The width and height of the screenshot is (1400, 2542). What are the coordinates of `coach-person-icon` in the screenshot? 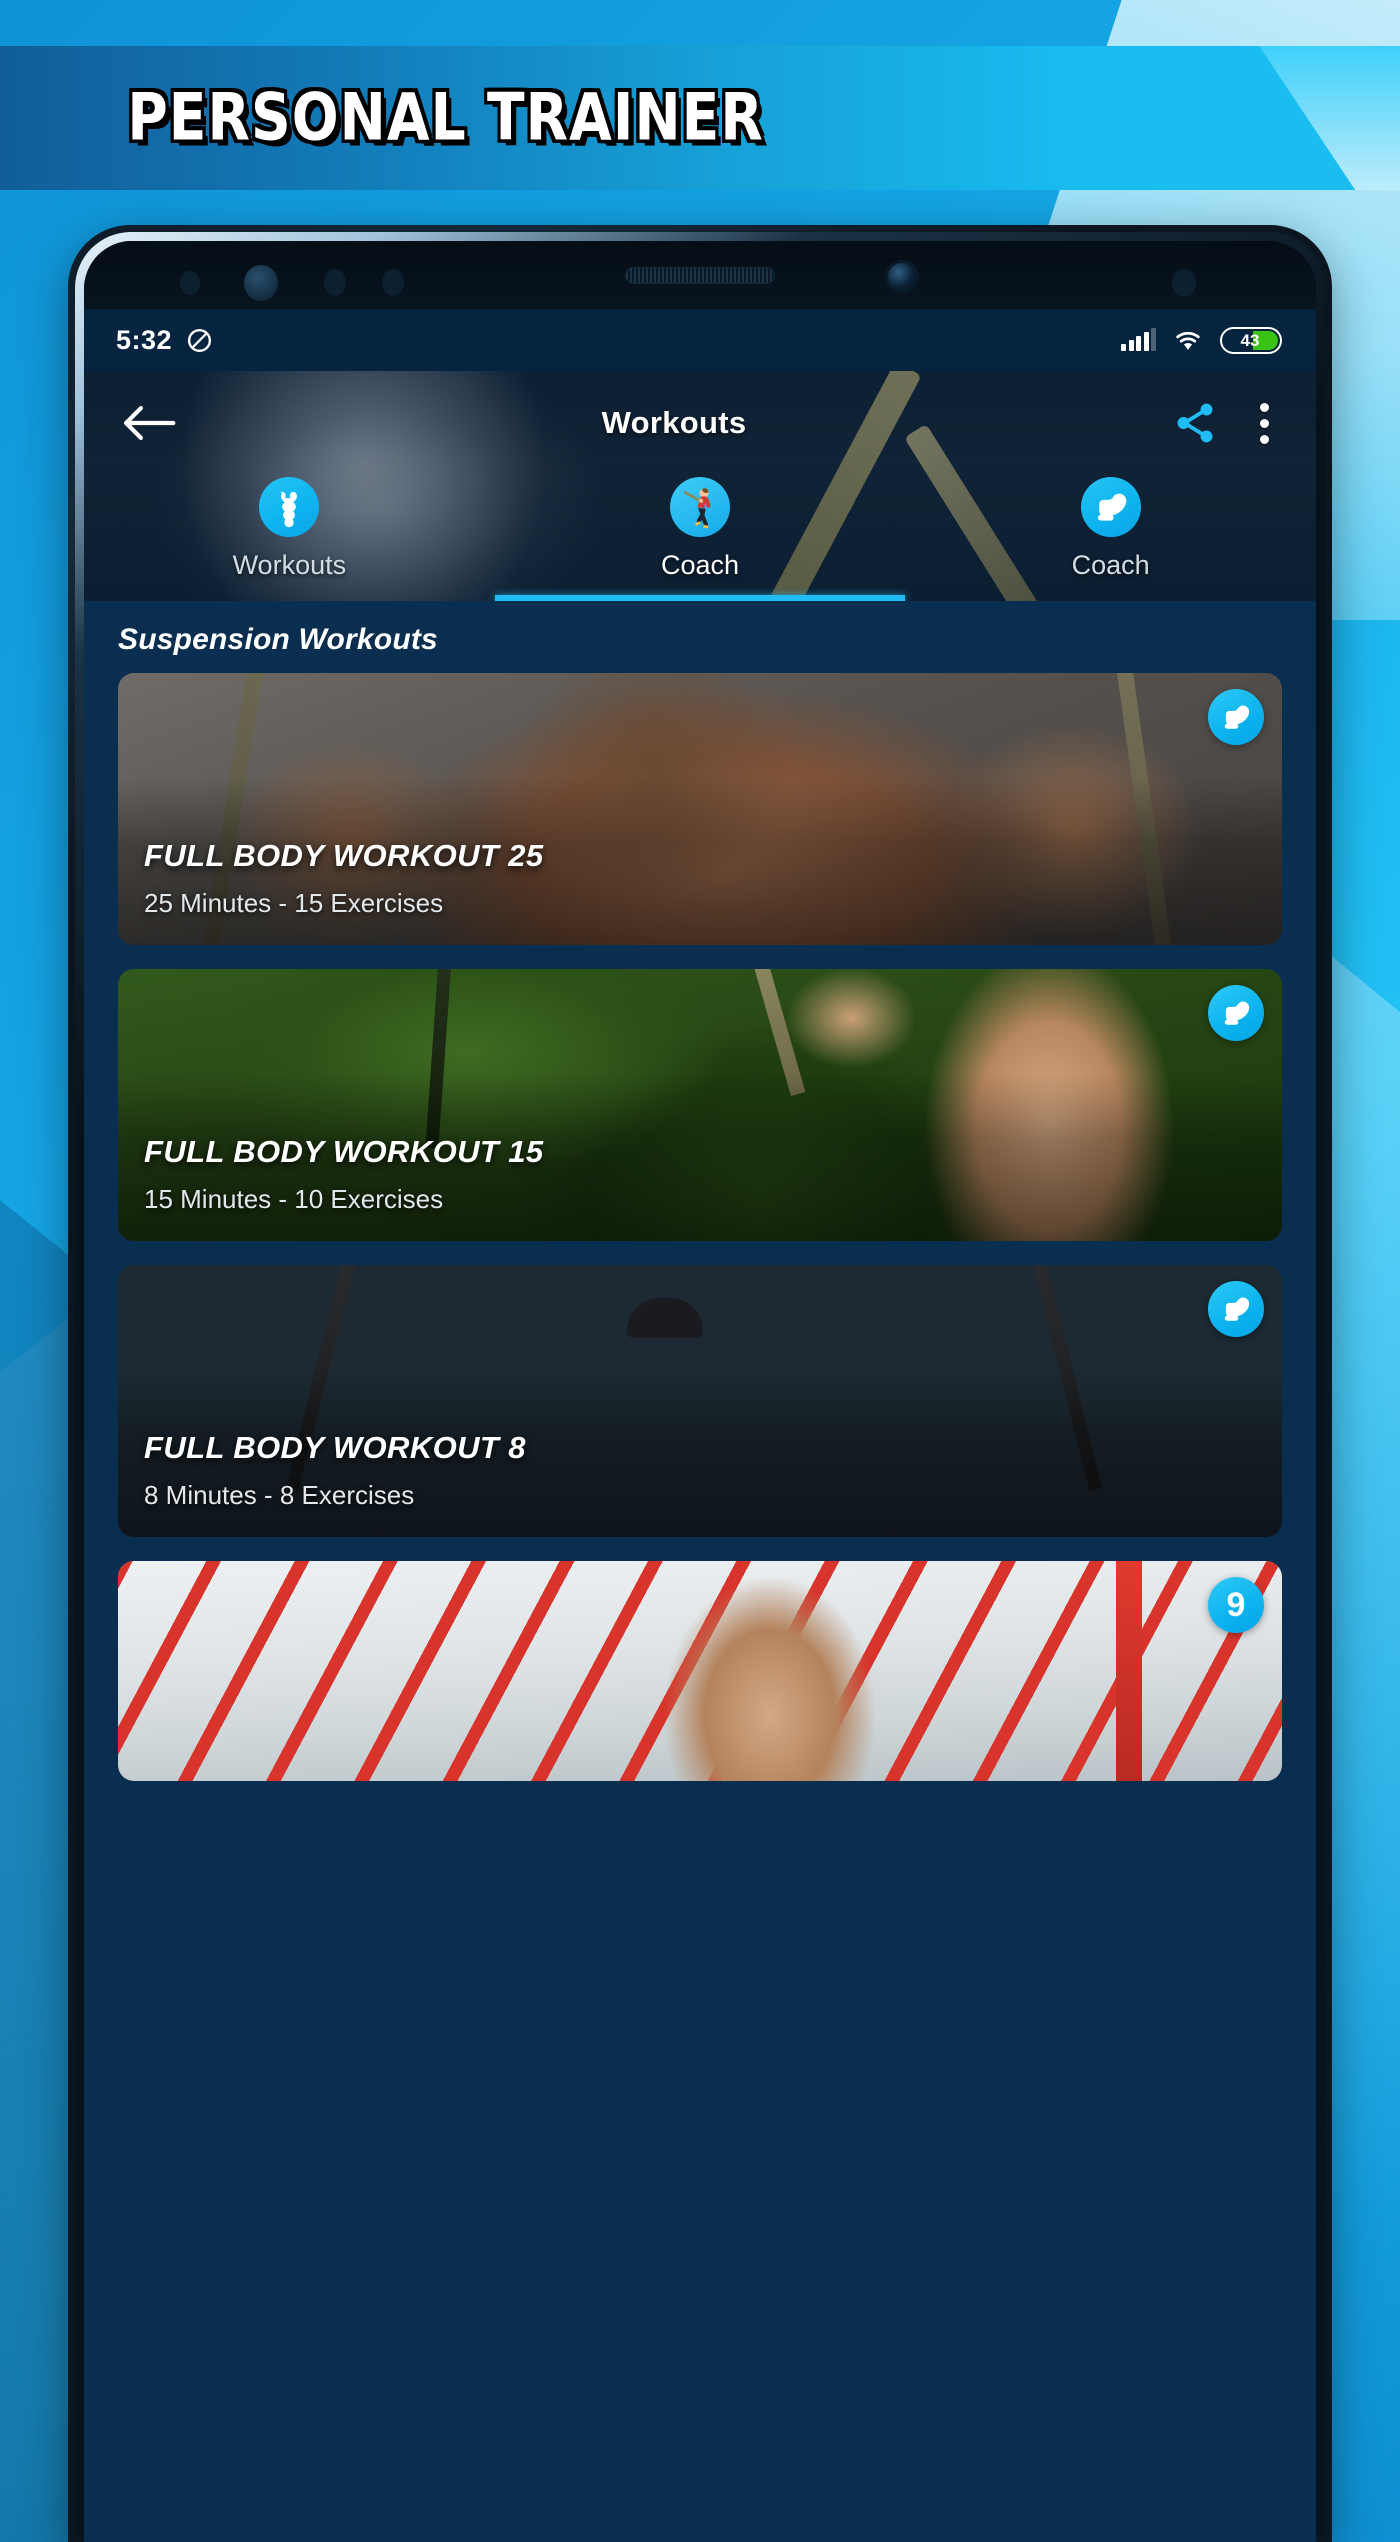 It's located at (700, 507).